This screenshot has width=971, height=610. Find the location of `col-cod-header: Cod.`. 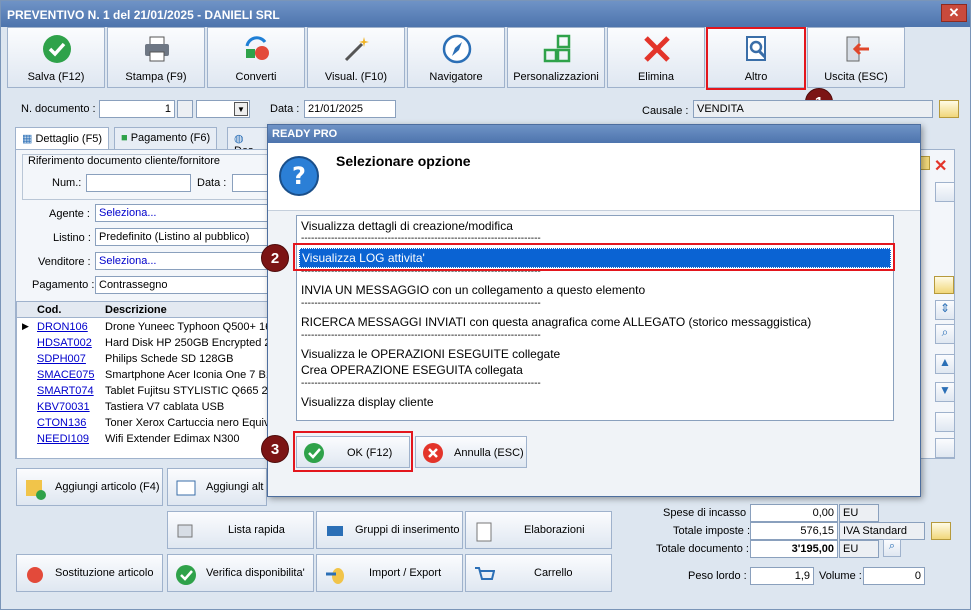

col-cod-header: Cod. is located at coordinates (49, 310).